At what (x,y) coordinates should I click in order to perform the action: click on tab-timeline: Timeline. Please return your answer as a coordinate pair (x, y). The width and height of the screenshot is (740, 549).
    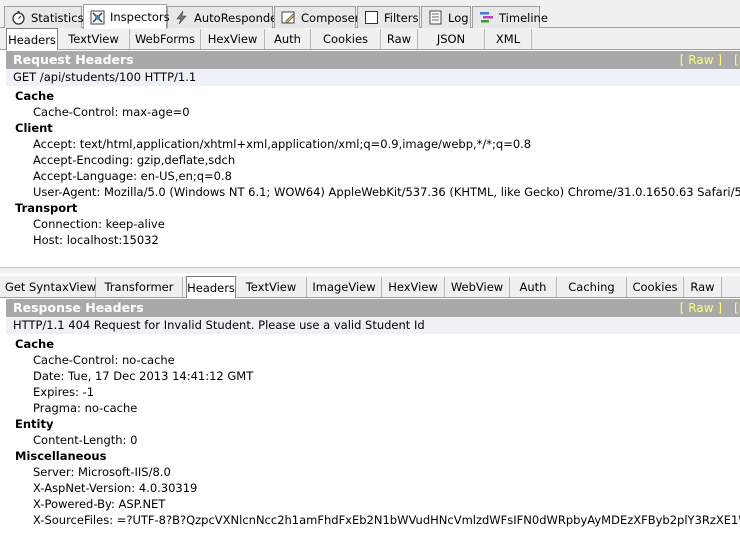
    Looking at the image, I should click on (510, 17).